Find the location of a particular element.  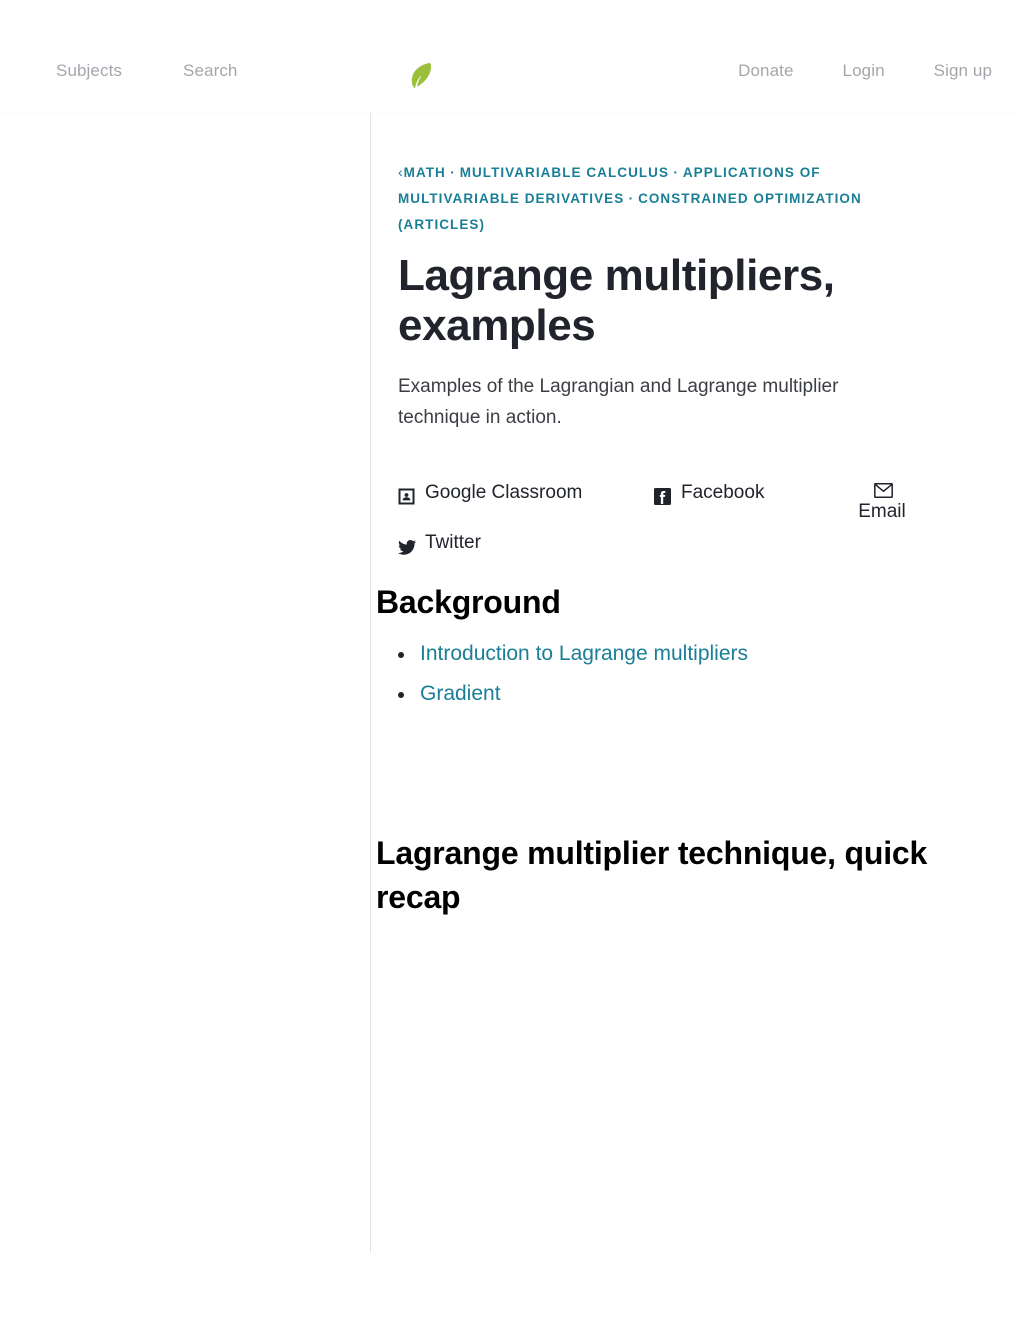

primary-nav-right: Donate Login Sign up is located at coordinates (840, 70).